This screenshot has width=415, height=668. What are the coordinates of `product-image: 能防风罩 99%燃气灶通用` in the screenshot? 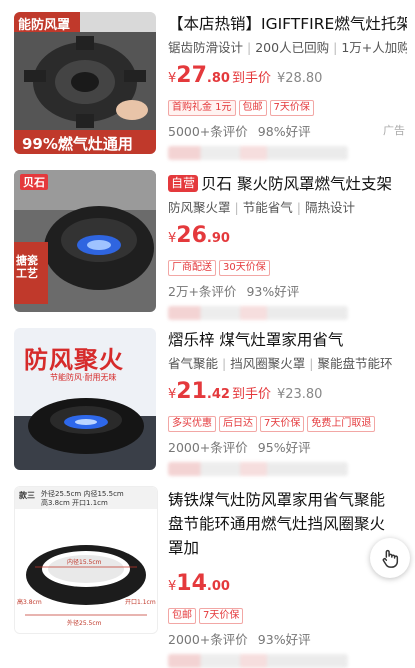 It's located at (85, 83).